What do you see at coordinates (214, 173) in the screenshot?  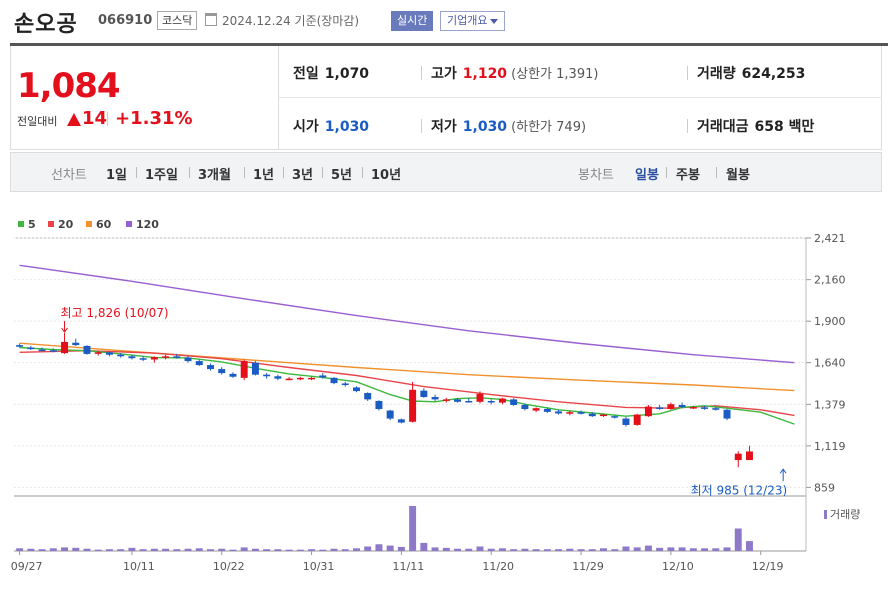 I see `period-3m: 3개월` at bounding box center [214, 173].